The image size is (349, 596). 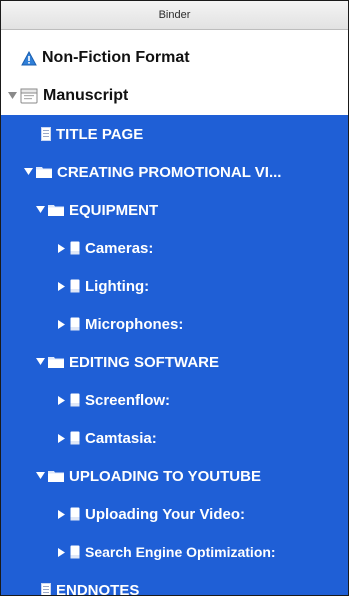 I want to click on tree-item-title-page: TITLE PAGE, so click(x=174, y=134).